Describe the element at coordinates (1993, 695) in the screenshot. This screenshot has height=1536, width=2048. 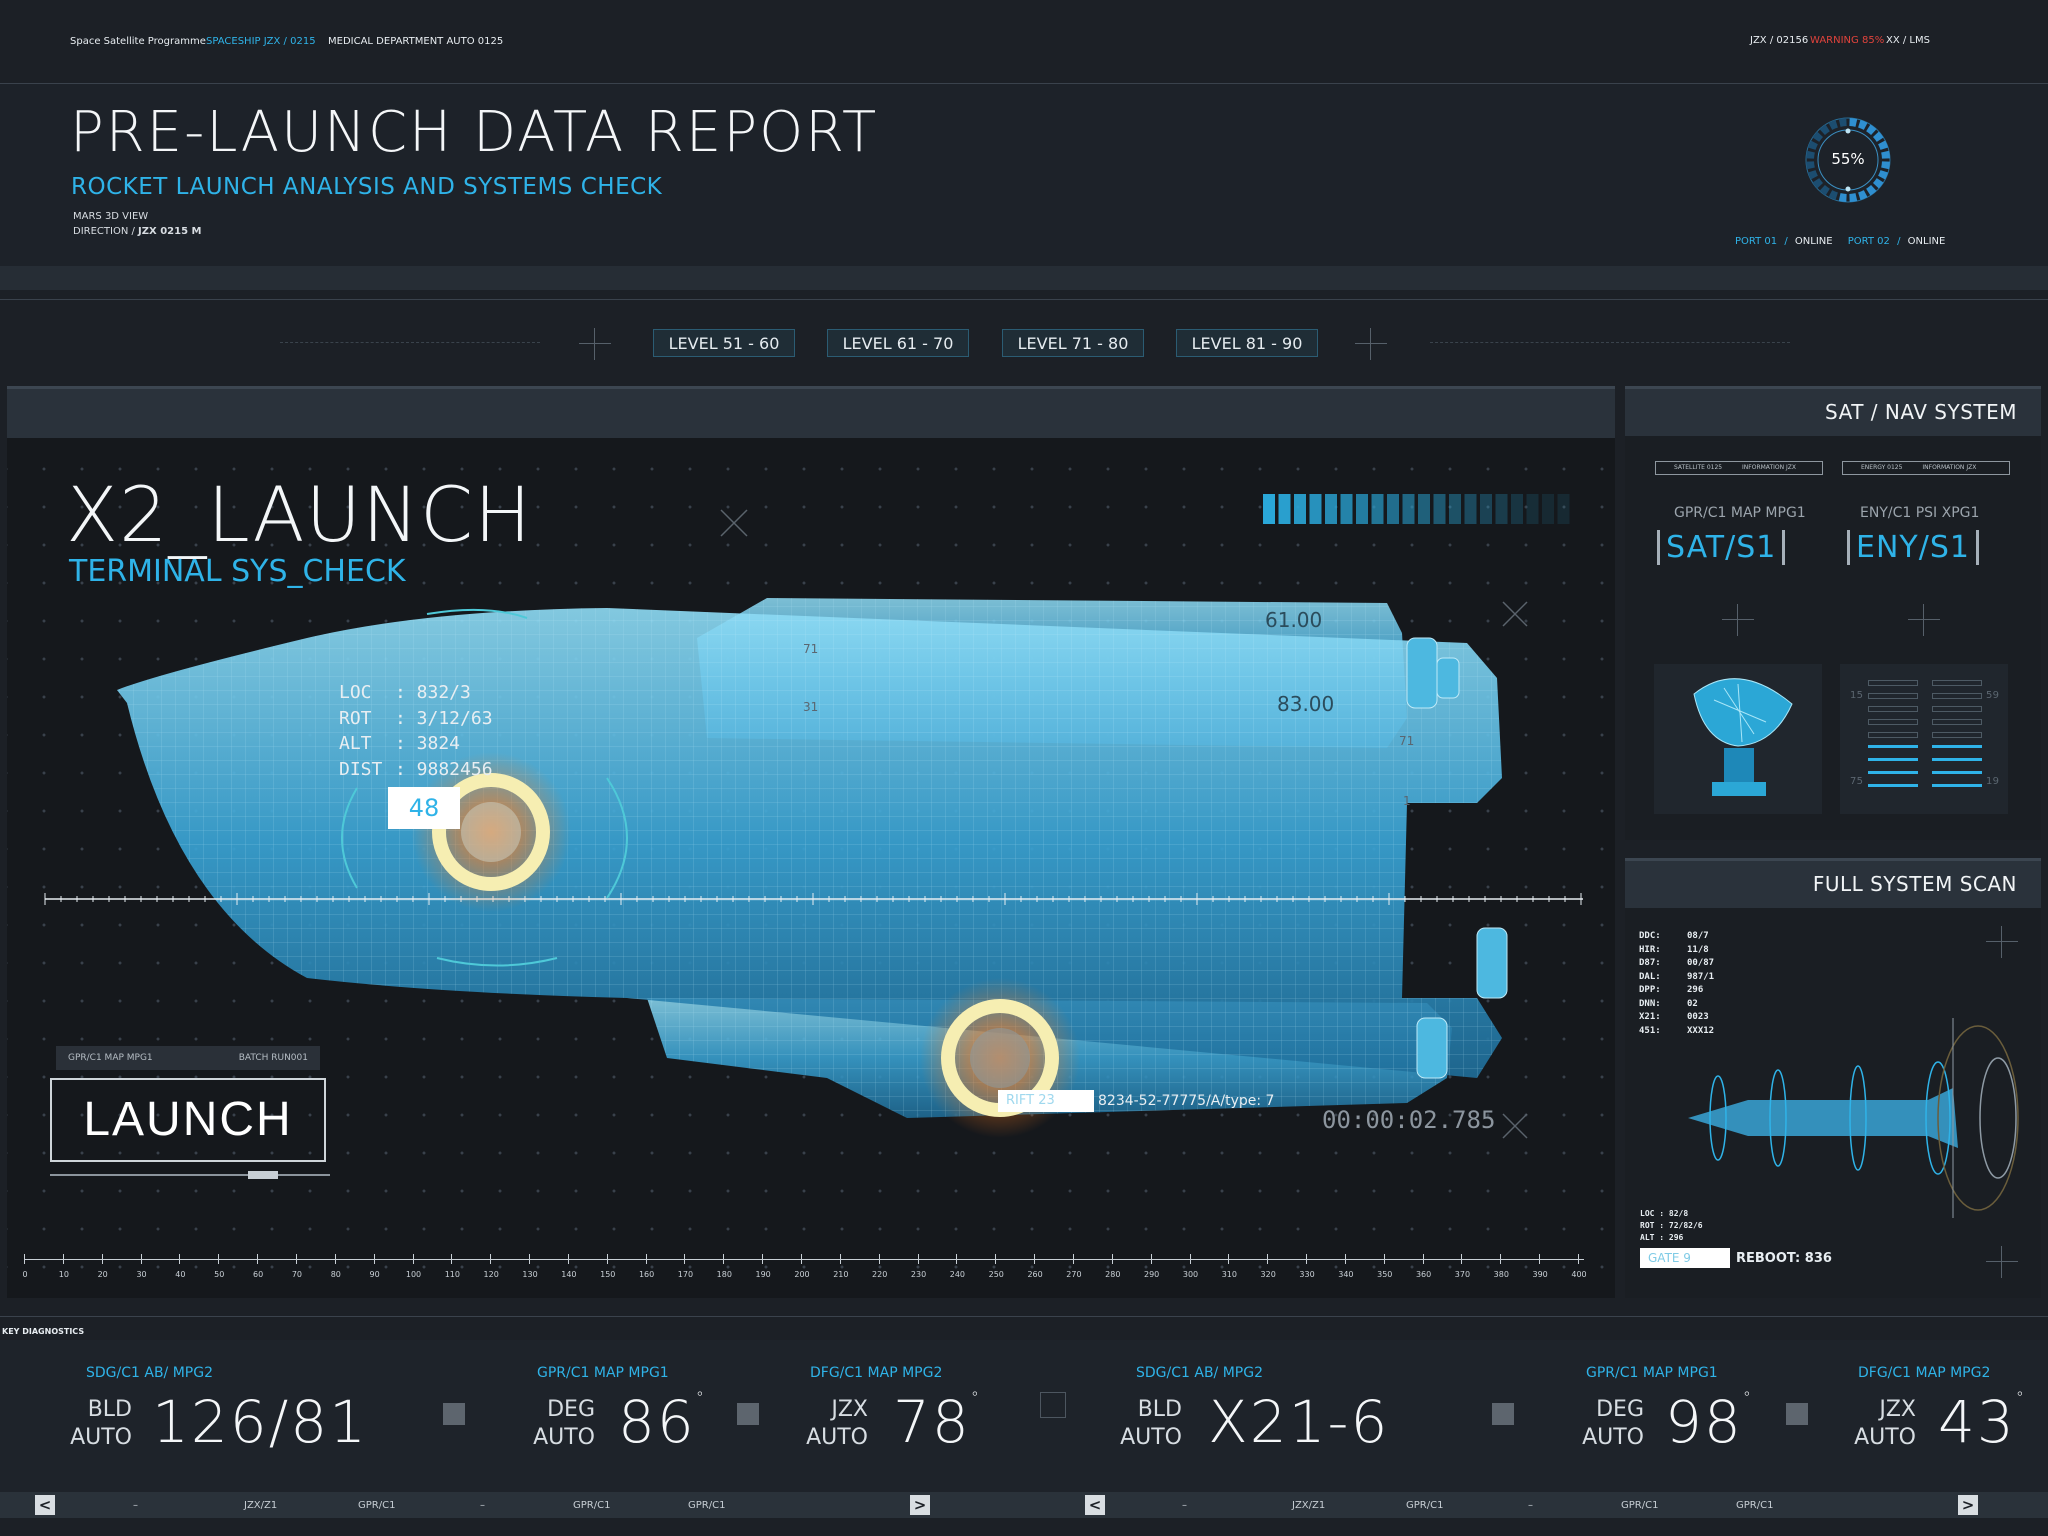
I see `bars-label: 59` at that location.